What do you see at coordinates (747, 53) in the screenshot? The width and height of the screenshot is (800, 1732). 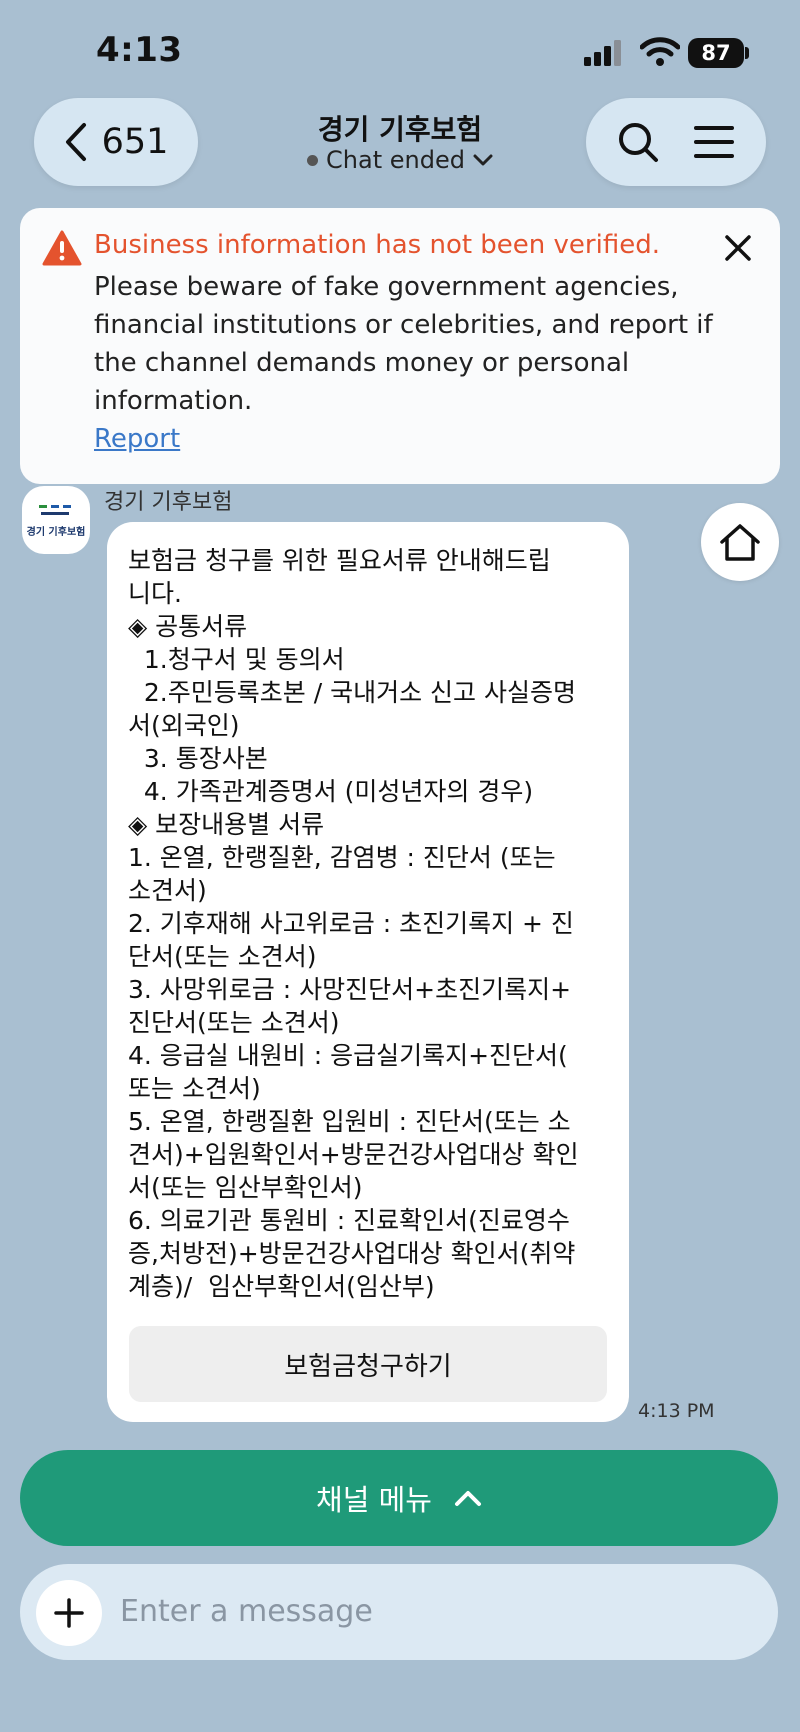 I see `battery-cap` at bounding box center [747, 53].